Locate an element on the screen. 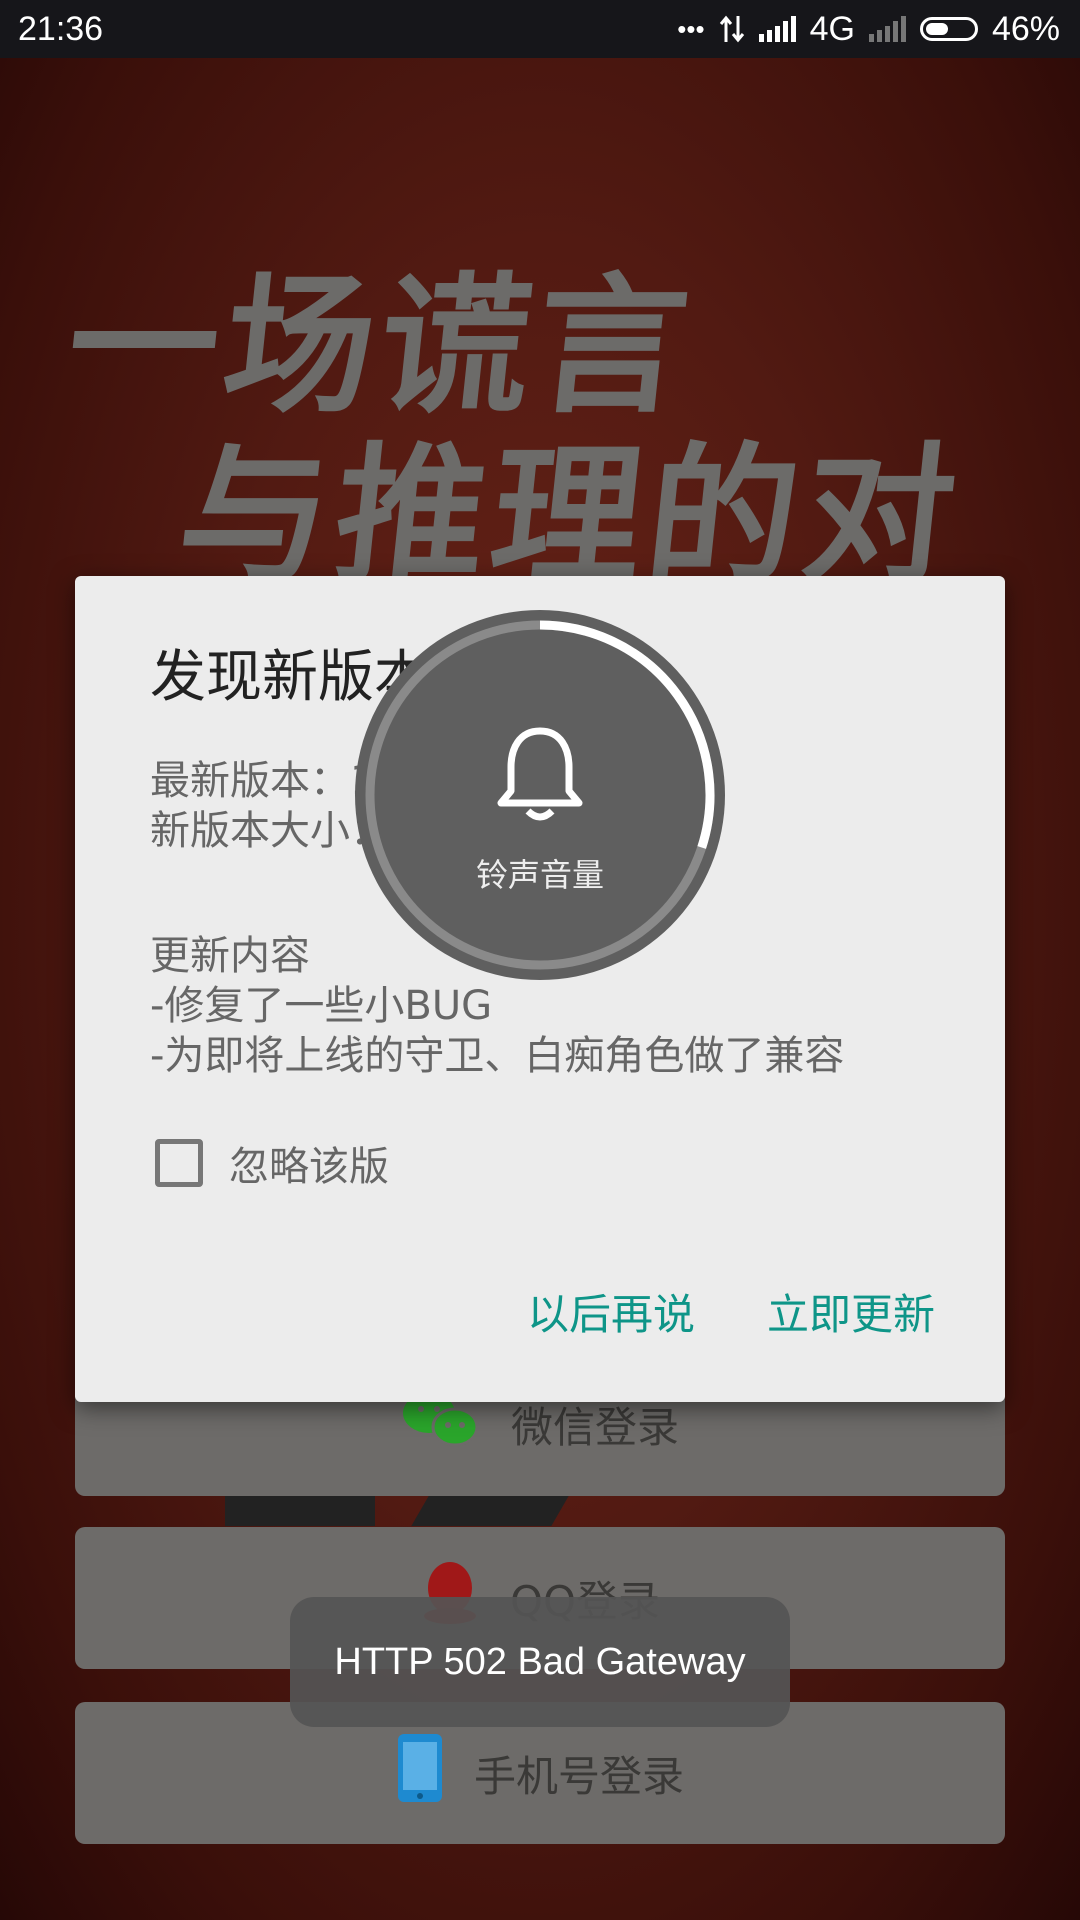 Image resolution: width=1080 pixels, height=1920 pixels. later-button: 以后再说 is located at coordinates (611, 1311).